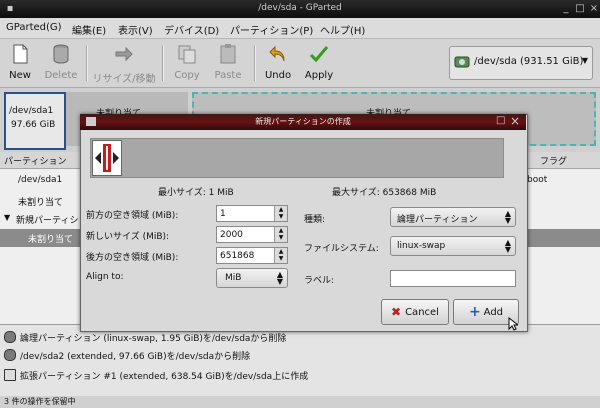 The image size is (600, 408). Describe the element at coordinates (191, 29) in the screenshot. I see `menu-device: デバイス(D)` at that location.